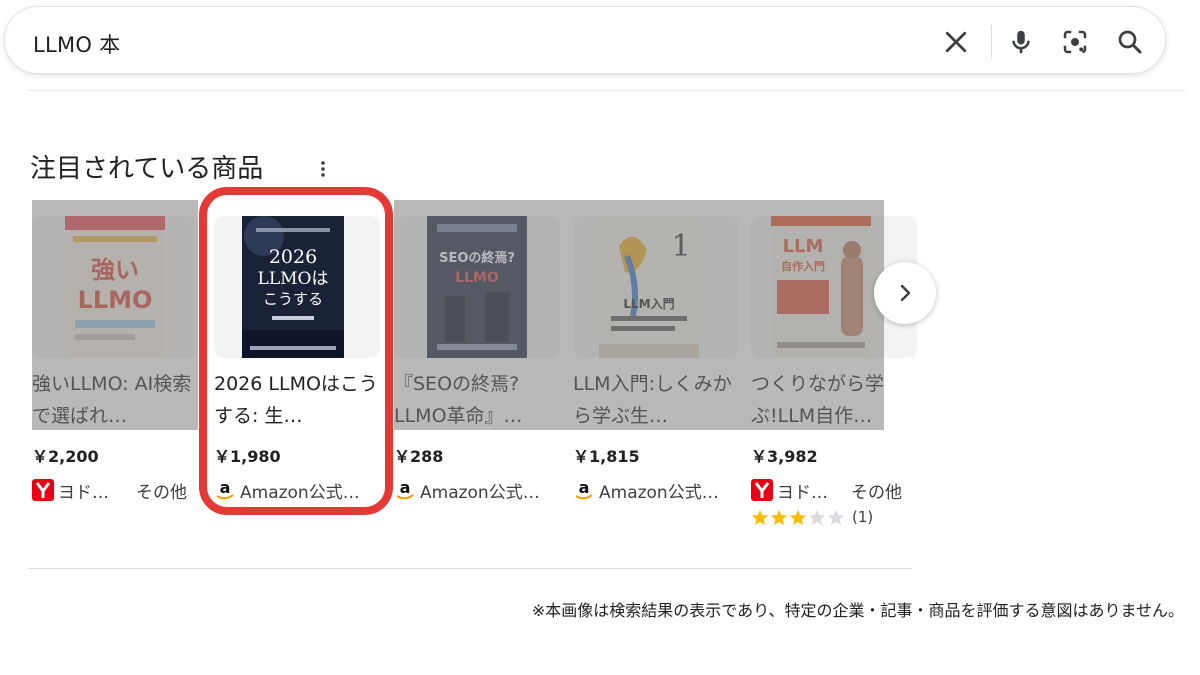 Image resolution: width=1200 pixels, height=675 pixels. Describe the element at coordinates (607, 90) in the screenshot. I see `top-divider` at that location.